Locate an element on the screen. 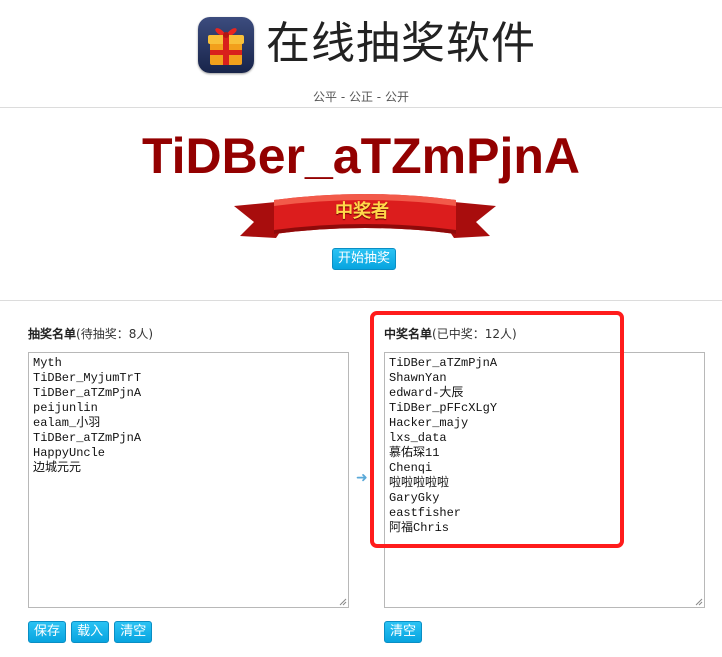 This screenshot has width=722, height=657. winners-button-group: 清空 is located at coordinates (403, 631).